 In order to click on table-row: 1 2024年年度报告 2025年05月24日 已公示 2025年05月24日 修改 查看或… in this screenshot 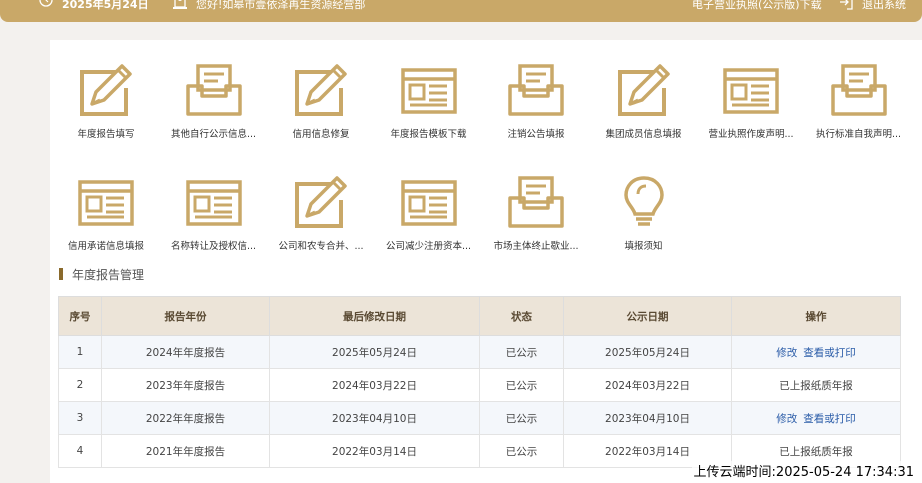, I will do `click(479, 352)`.